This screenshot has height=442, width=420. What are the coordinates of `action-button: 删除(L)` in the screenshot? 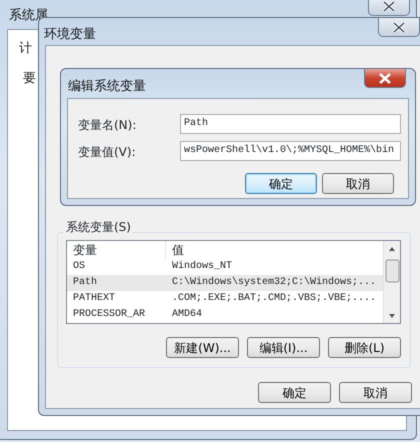 It's located at (364, 347).